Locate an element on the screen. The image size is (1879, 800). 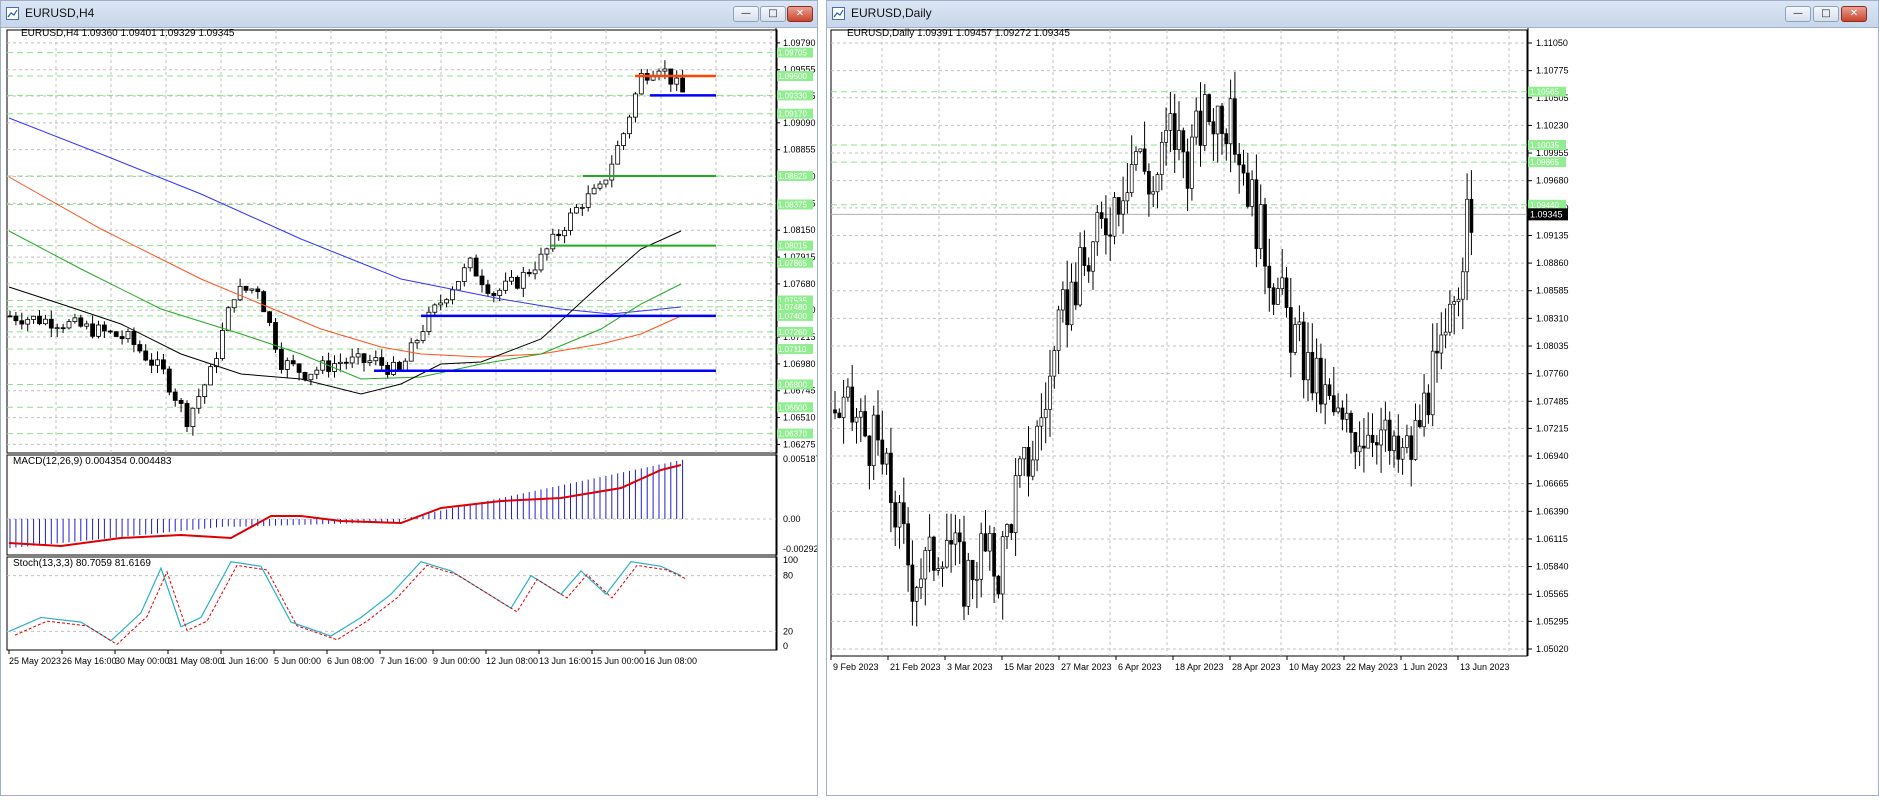
price-axis-label: 1.09090 is located at coordinates (799, 123).